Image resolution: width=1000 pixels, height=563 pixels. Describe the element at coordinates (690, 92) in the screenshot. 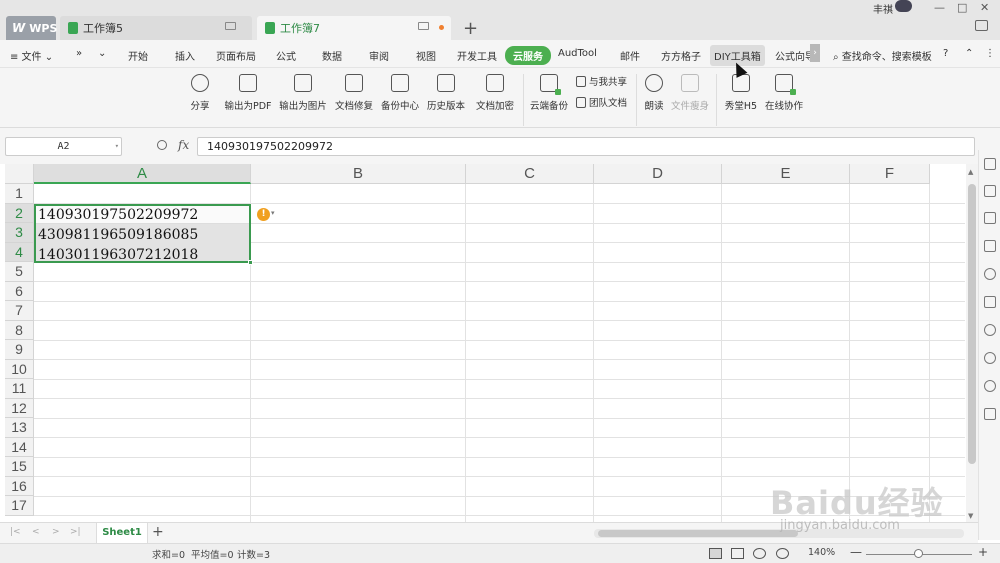

I see `file-slim-button: 文件瘦身` at that location.